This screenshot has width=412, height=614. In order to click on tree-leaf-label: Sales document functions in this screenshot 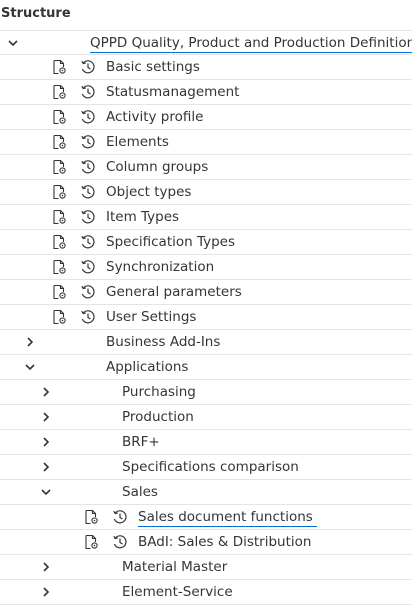, I will do `click(227, 517)`.